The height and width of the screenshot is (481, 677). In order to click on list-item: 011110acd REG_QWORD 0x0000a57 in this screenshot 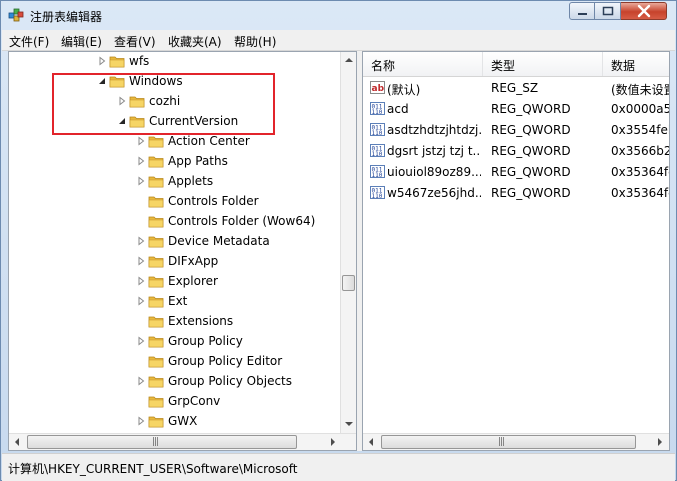, I will do `click(516, 108)`.